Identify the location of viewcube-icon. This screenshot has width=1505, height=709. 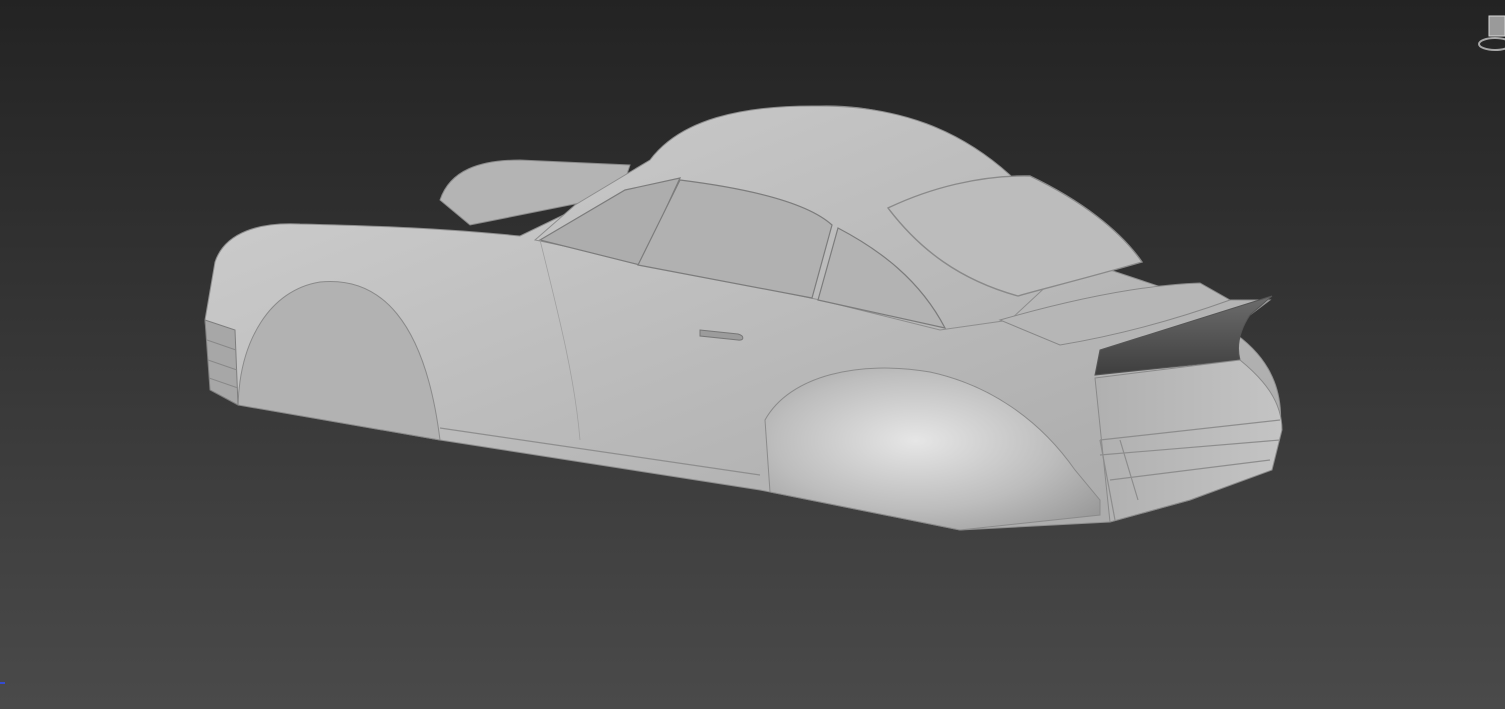
(1491, 38).